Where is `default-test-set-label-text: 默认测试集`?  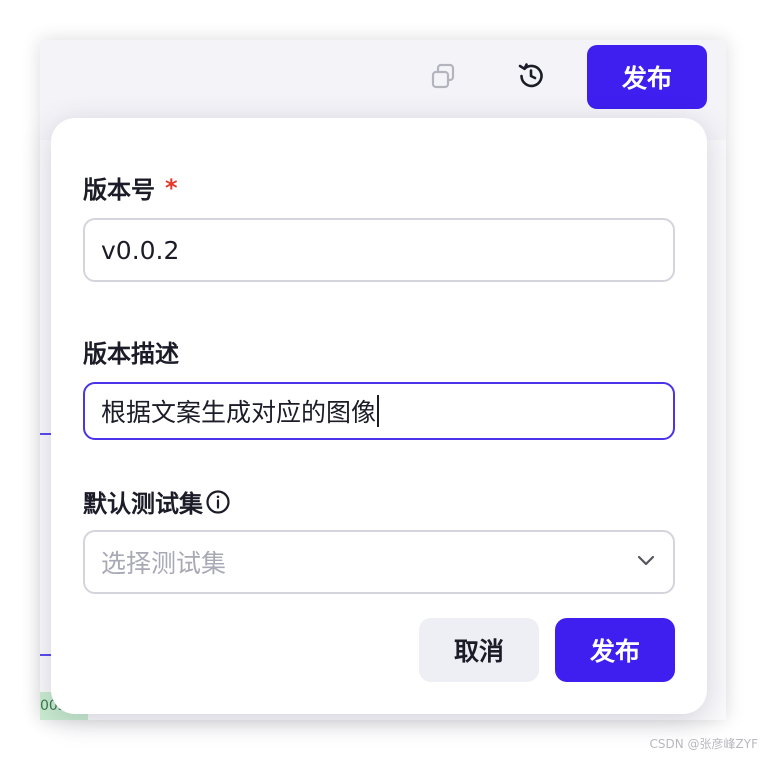 default-test-set-label-text: 默认测试集 is located at coordinates (143, 504).